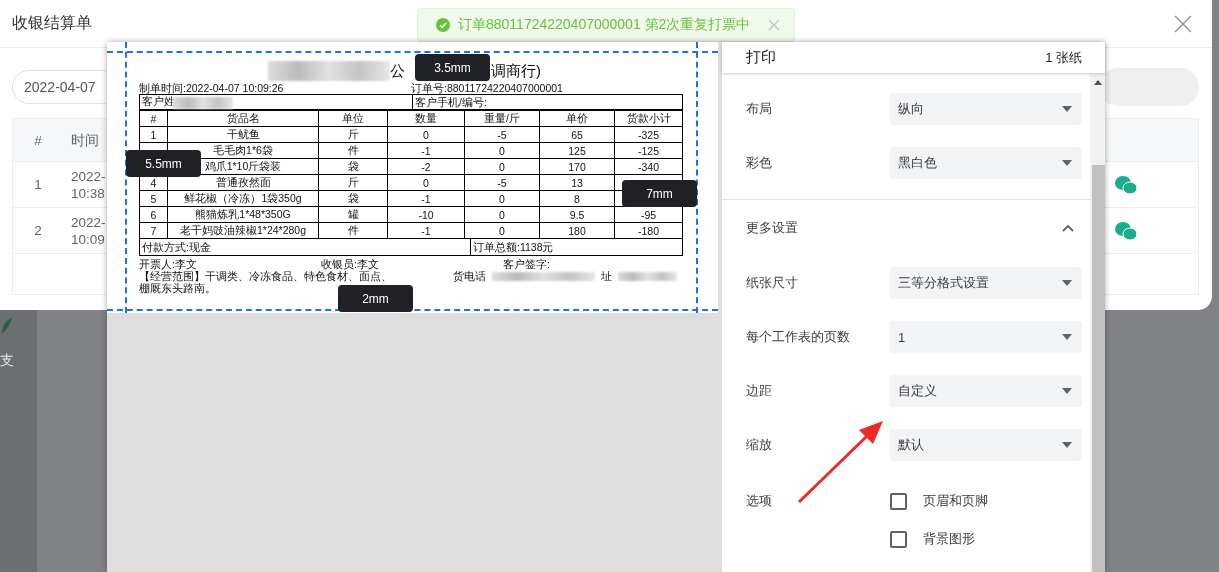  Describe the element at coordinates (243, 230) in the screenshot. I see `table-cell: 老干妈豉油辣椒1*24*280g` at that location.